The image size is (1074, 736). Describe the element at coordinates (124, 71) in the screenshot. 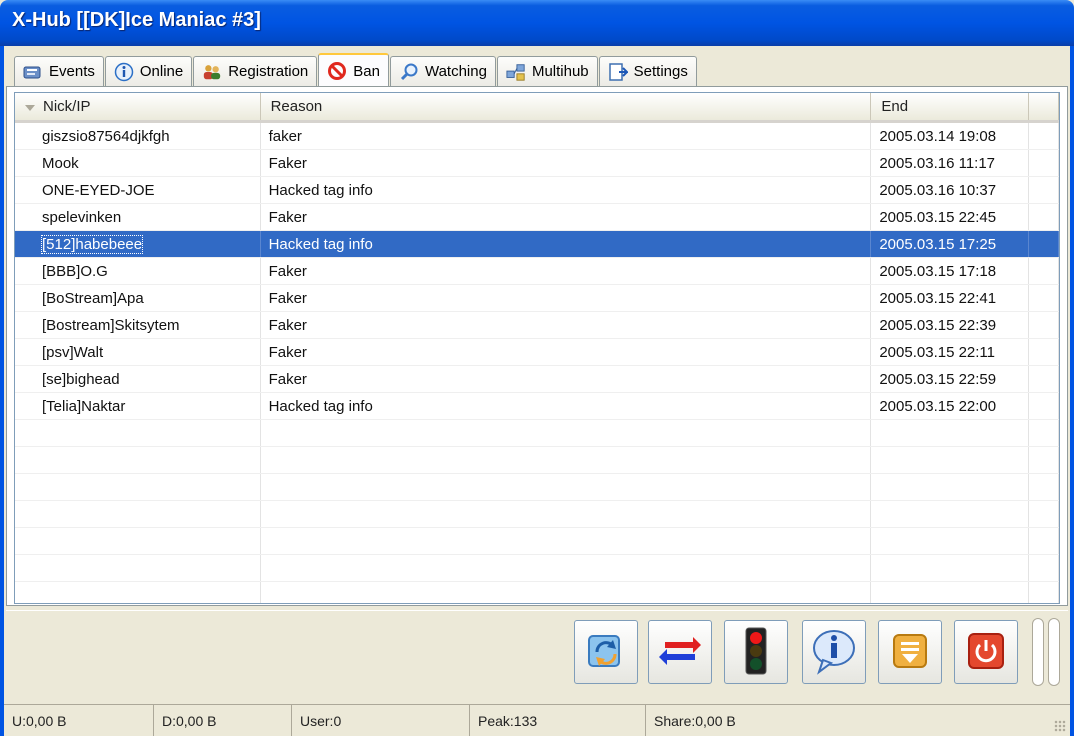

I see `info-icon` at that location.